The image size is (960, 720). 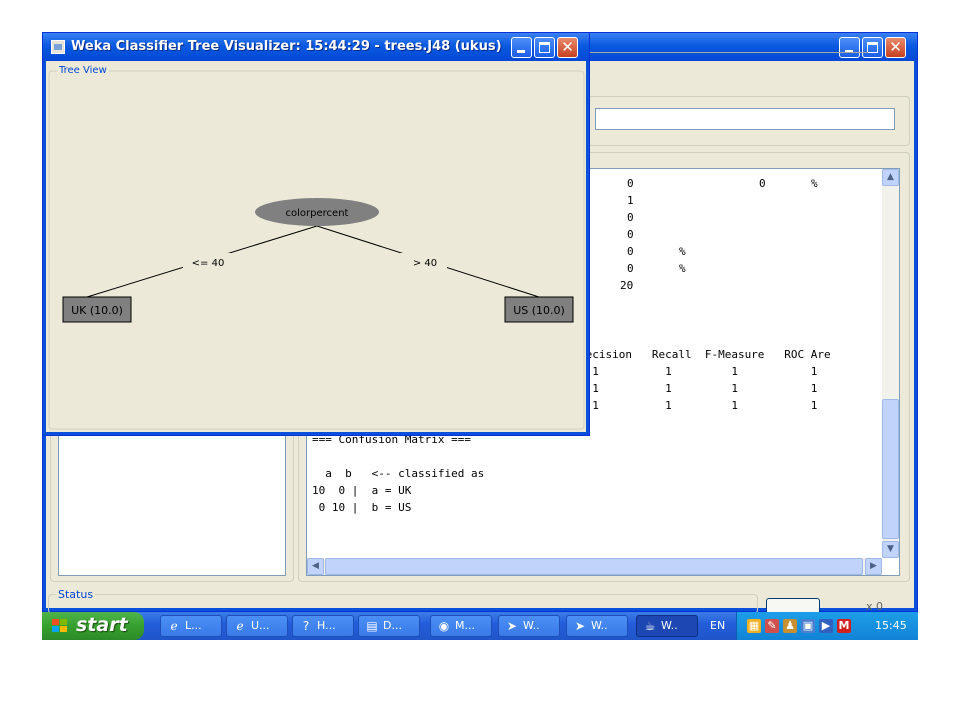 I want to click on confusion-matrix-row: 0 10 | b = US, so click(x=362, y=507).